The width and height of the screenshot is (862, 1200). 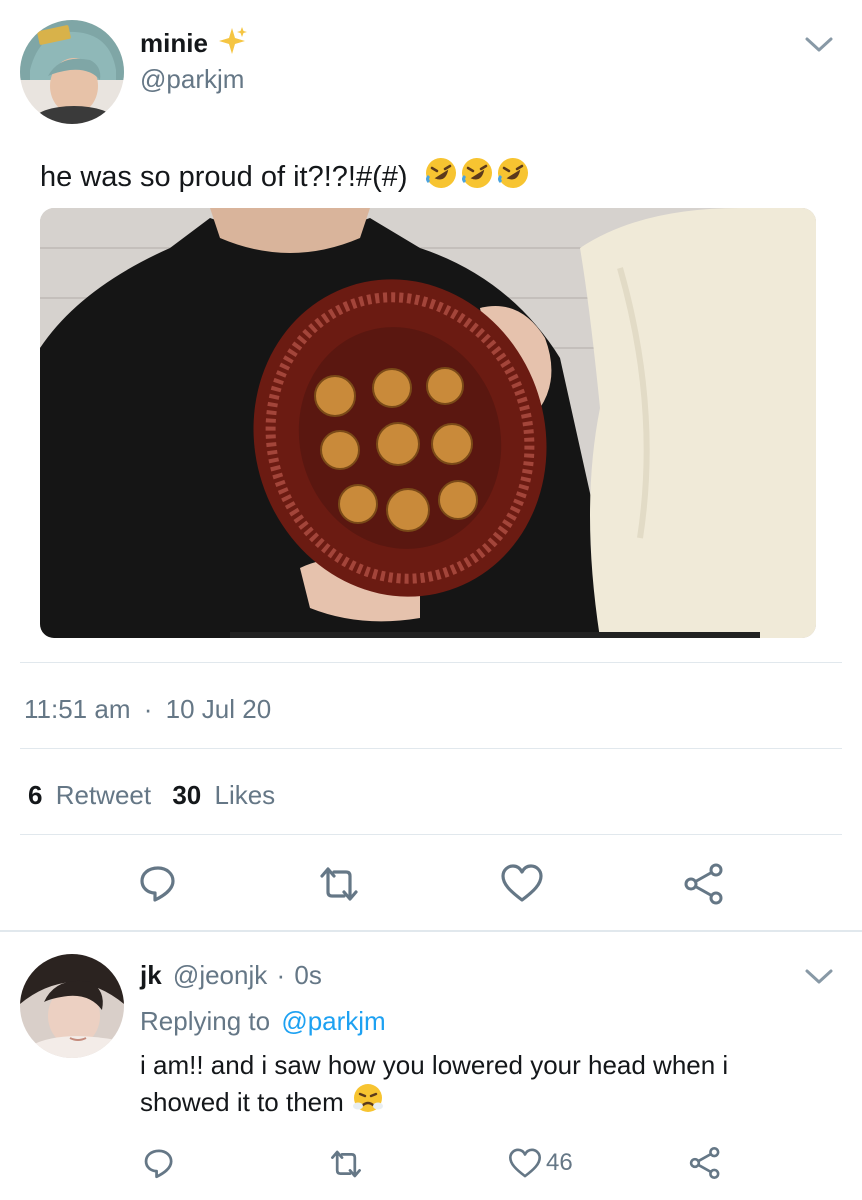 I want to click on reply-text-line2: showed it to them, so click(x=242, y=1102).